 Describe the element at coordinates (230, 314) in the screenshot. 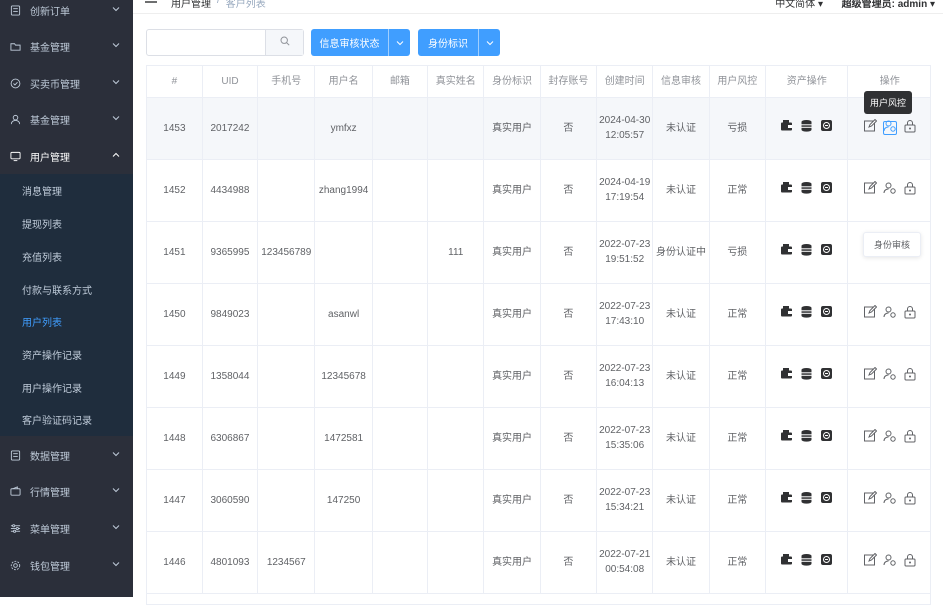

I see `cell-uid: 9849023` at that location.